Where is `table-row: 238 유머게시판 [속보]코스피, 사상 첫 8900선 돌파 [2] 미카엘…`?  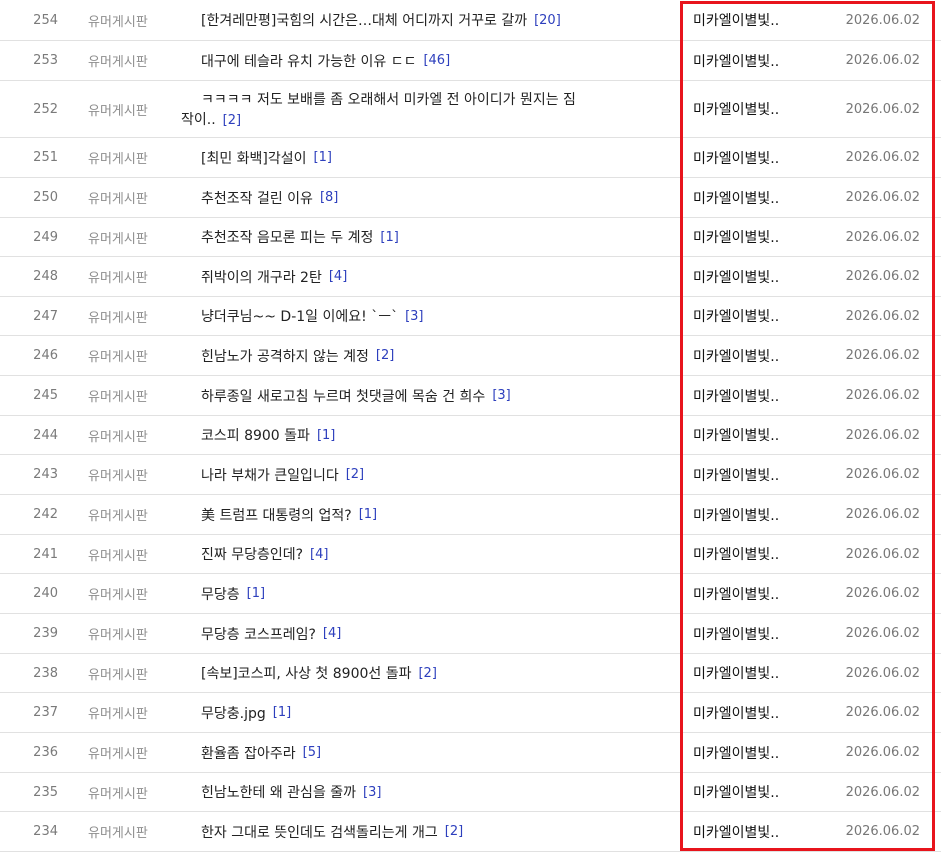 table-row: 238 유머게시판 [속보]코스피, 사상 첫 8900선 돌파 [2] 미카엘… is located at coordinates (470, 673).